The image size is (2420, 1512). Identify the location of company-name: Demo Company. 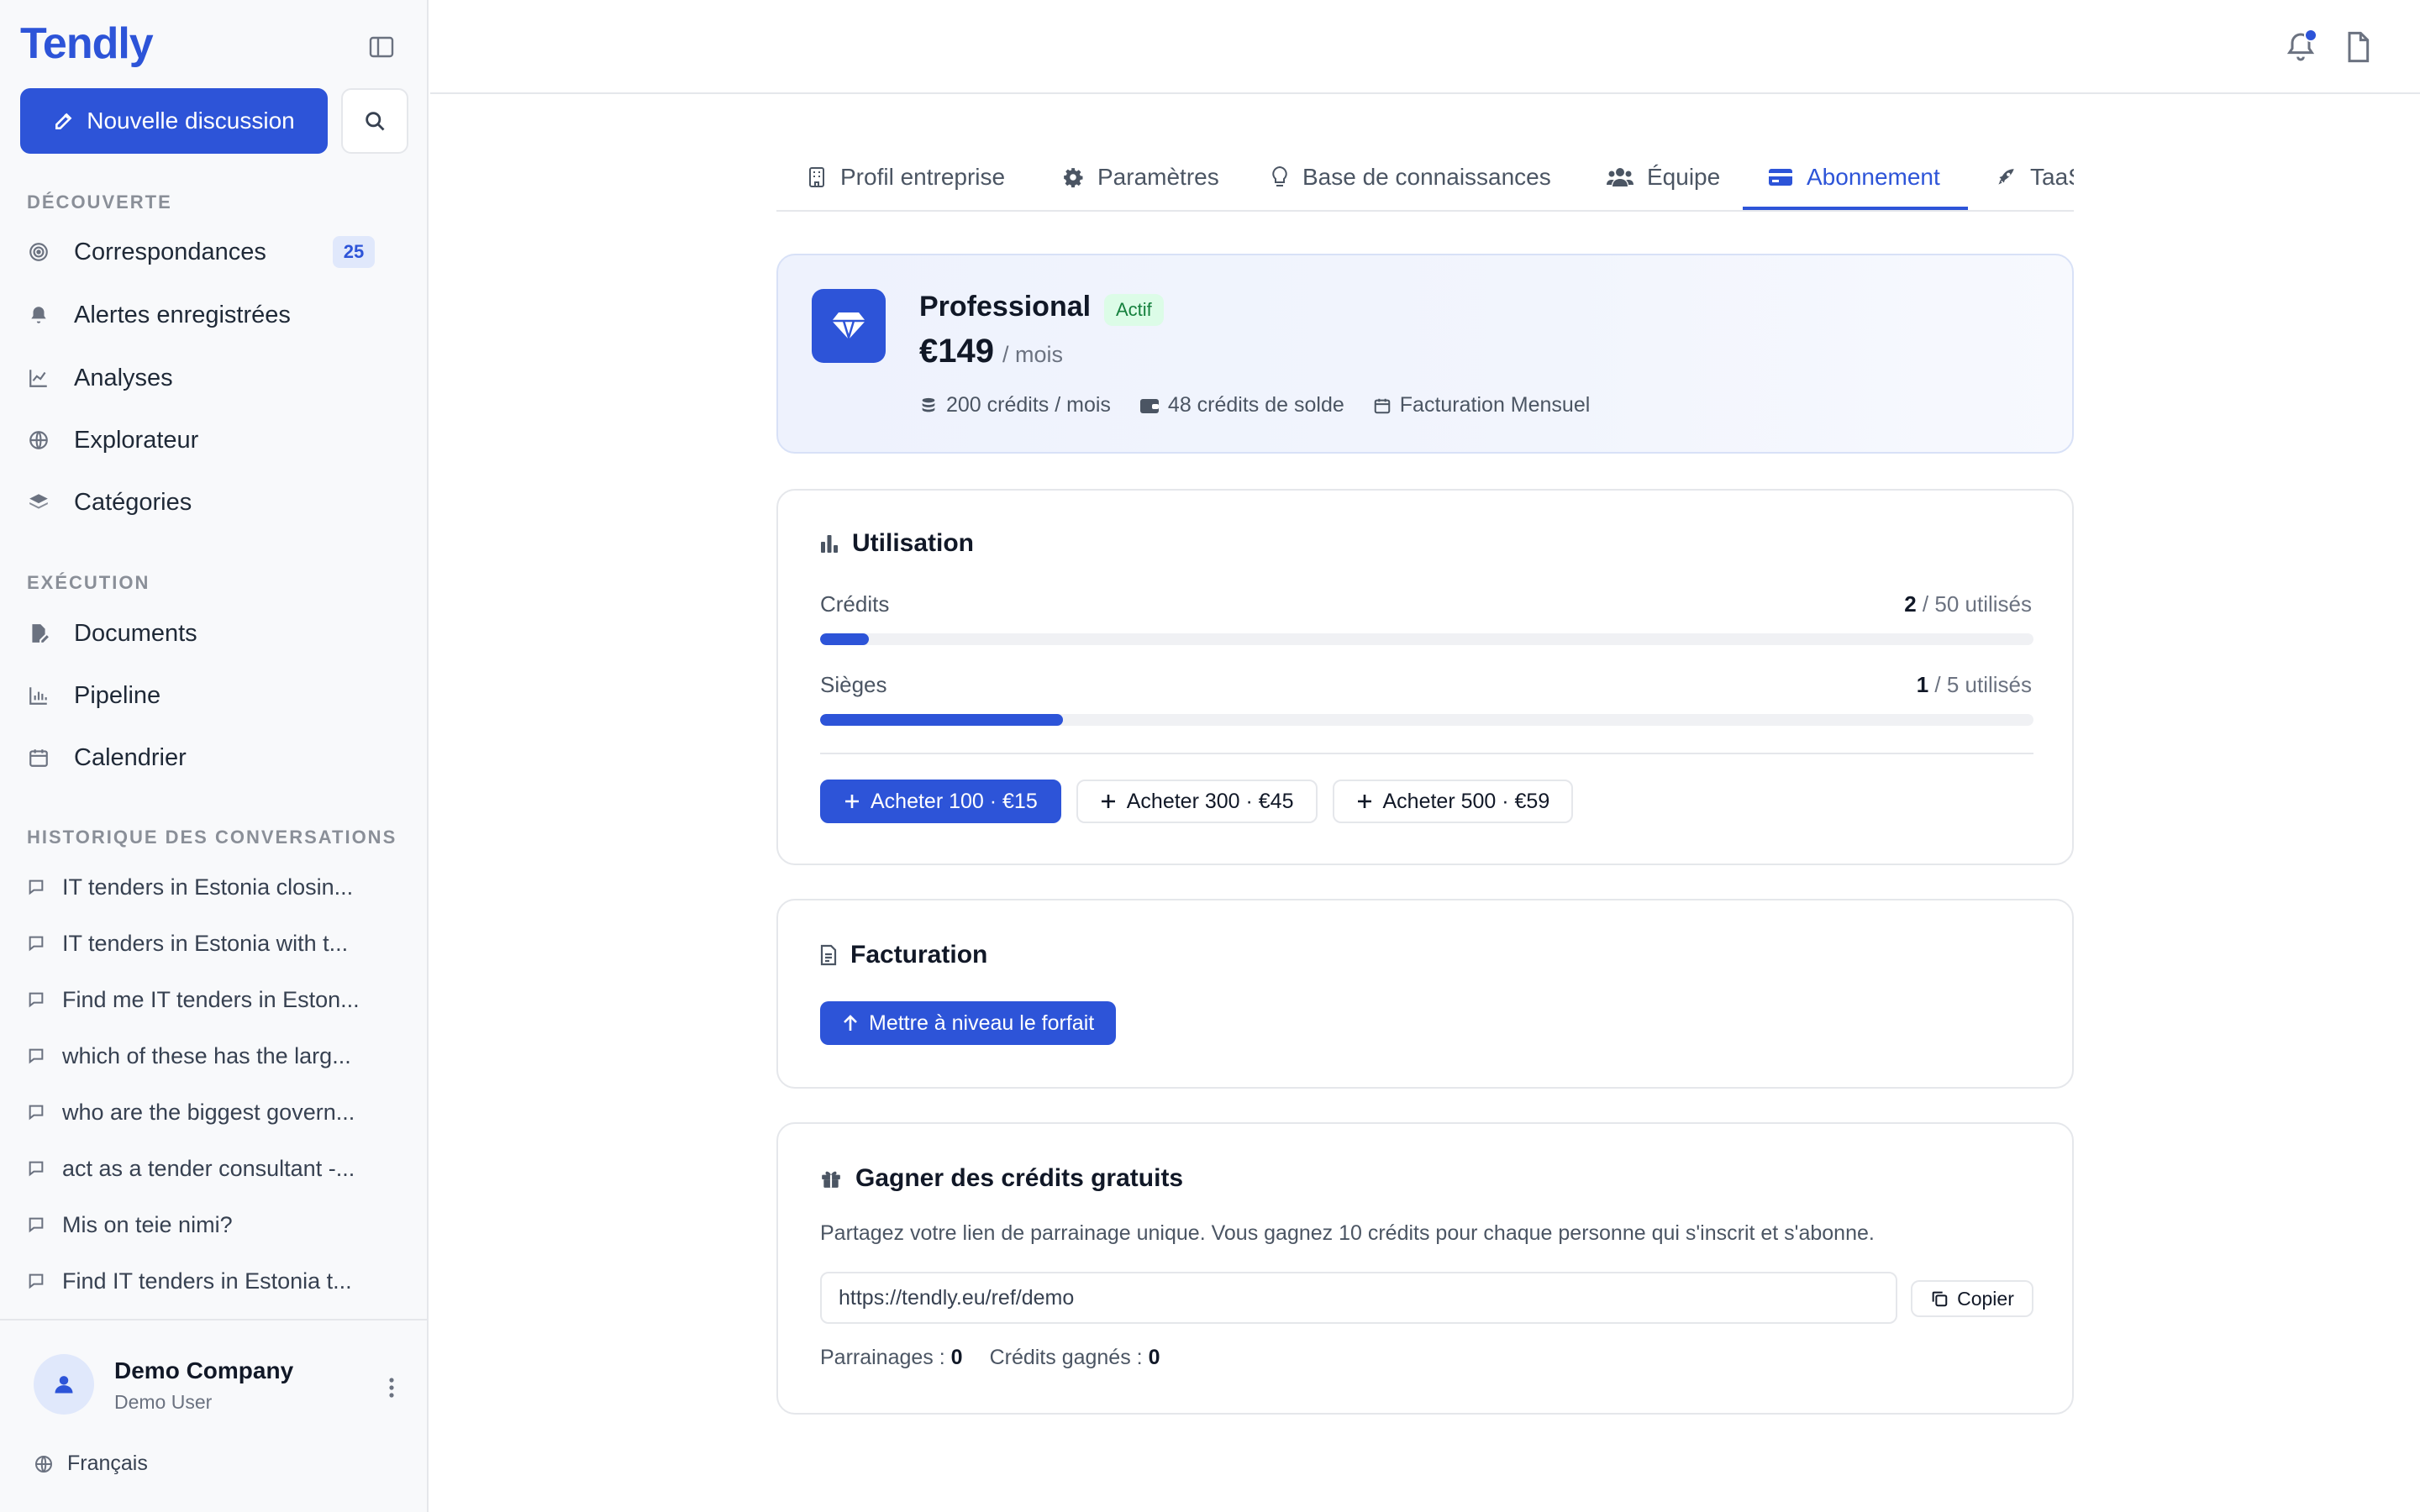
(204, 1370).